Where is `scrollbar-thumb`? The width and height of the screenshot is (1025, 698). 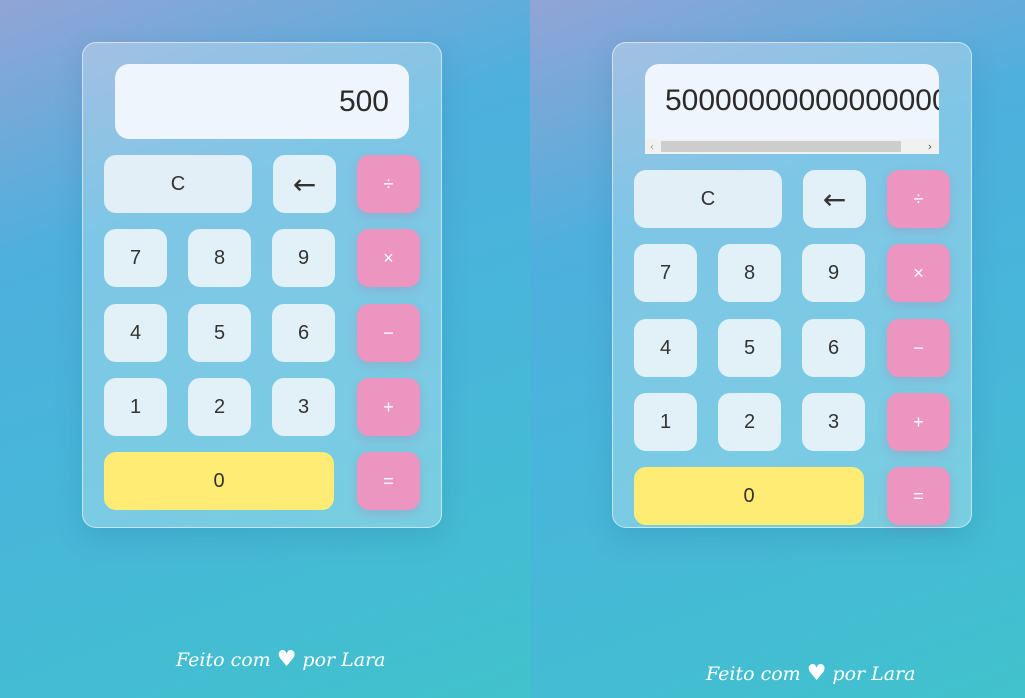
scrollbar-thumb is located at coordinates (781, 146).